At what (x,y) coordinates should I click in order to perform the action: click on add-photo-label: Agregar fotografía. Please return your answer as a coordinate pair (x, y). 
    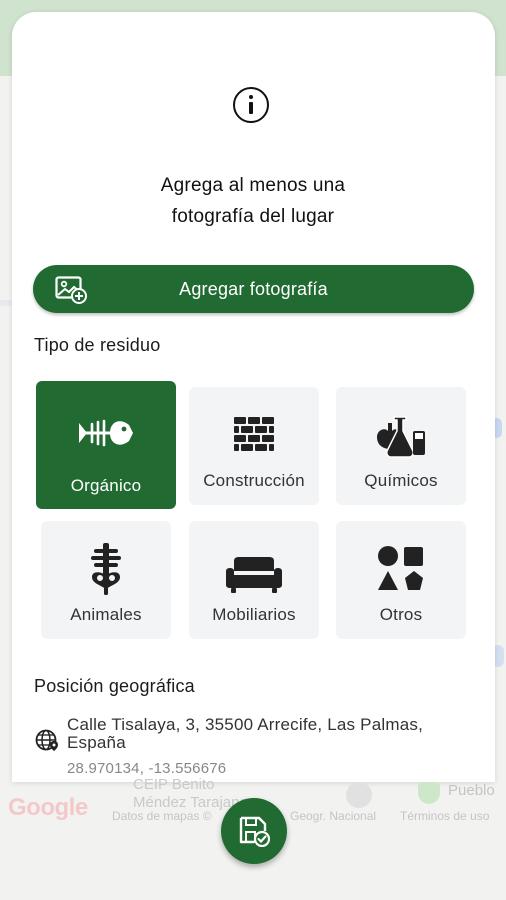
    Looking at the image, I should click on (253, 289).